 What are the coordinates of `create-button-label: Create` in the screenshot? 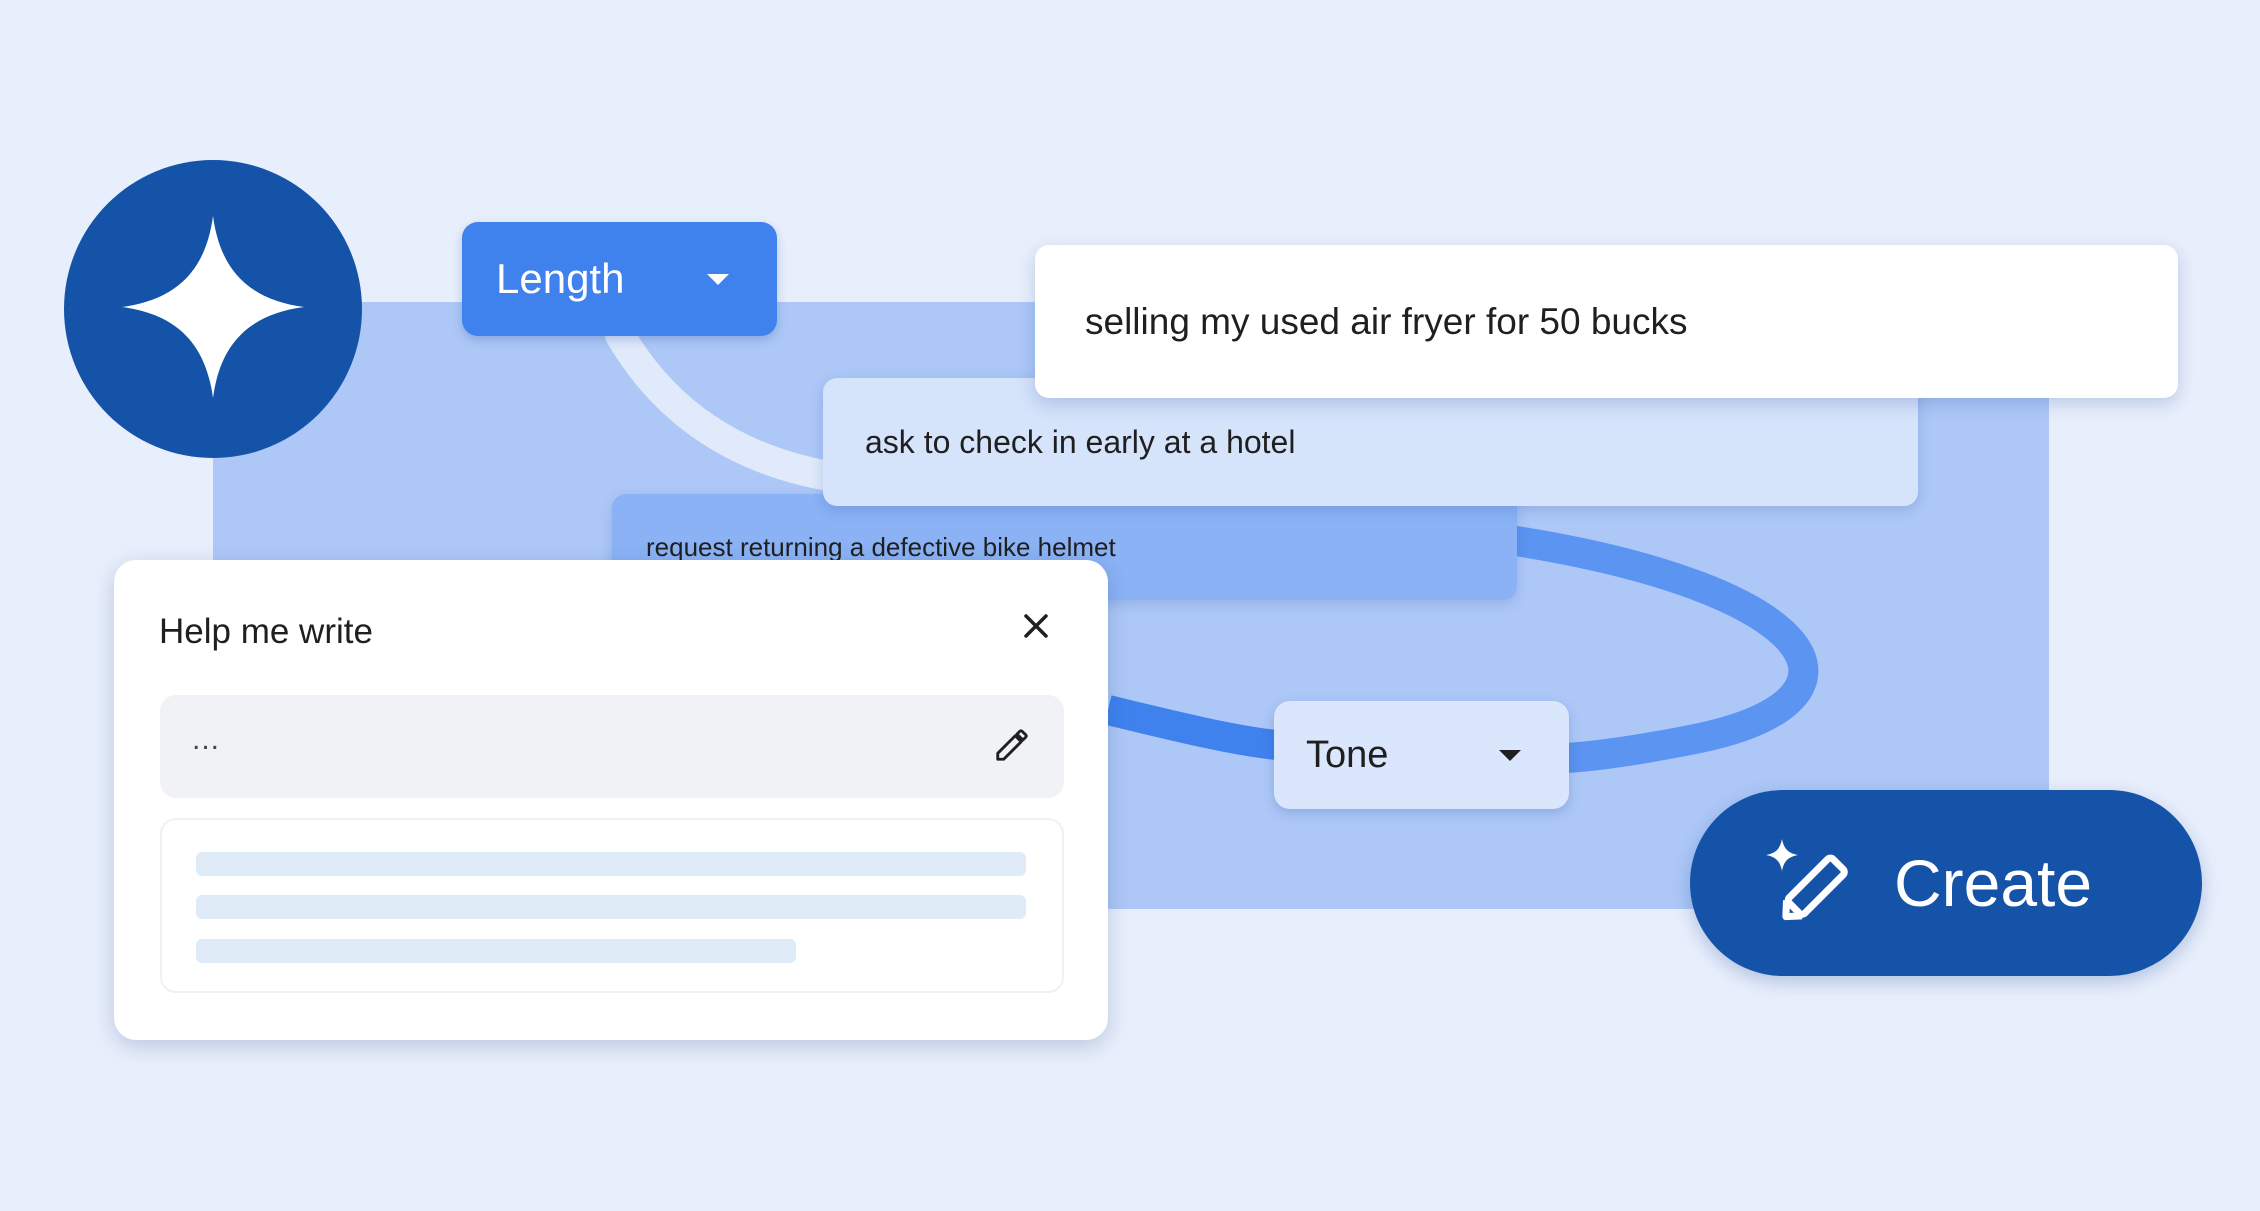 It's located at (1993, 883).